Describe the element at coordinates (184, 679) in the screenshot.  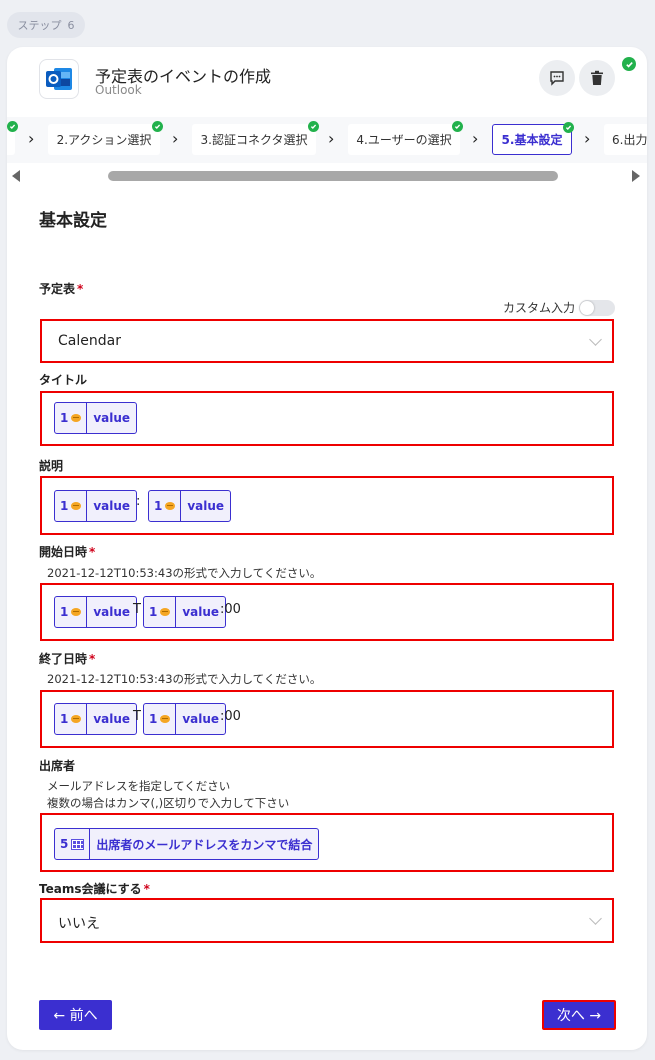
I see `end-datetime-hint: 2021-12-12T10:53:43の形式で入力してください。` at that location.